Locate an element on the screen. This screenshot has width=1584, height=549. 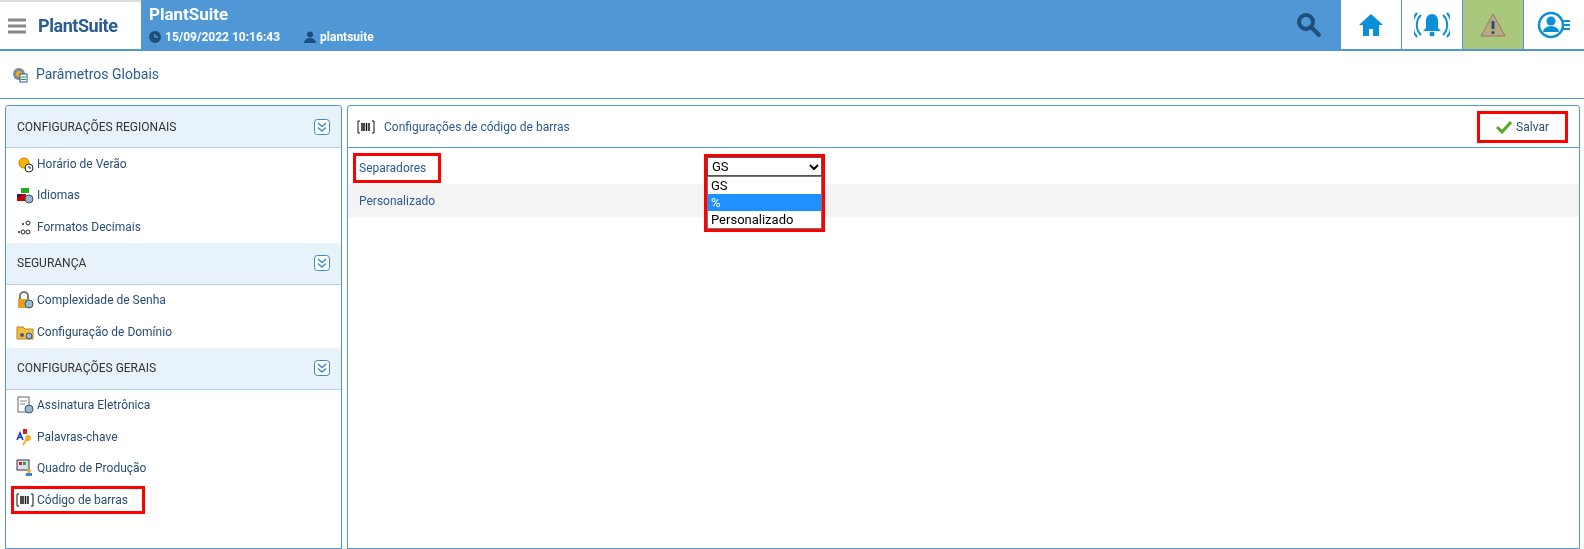
settings-sheet-icon is located at coordinates (20, 74).